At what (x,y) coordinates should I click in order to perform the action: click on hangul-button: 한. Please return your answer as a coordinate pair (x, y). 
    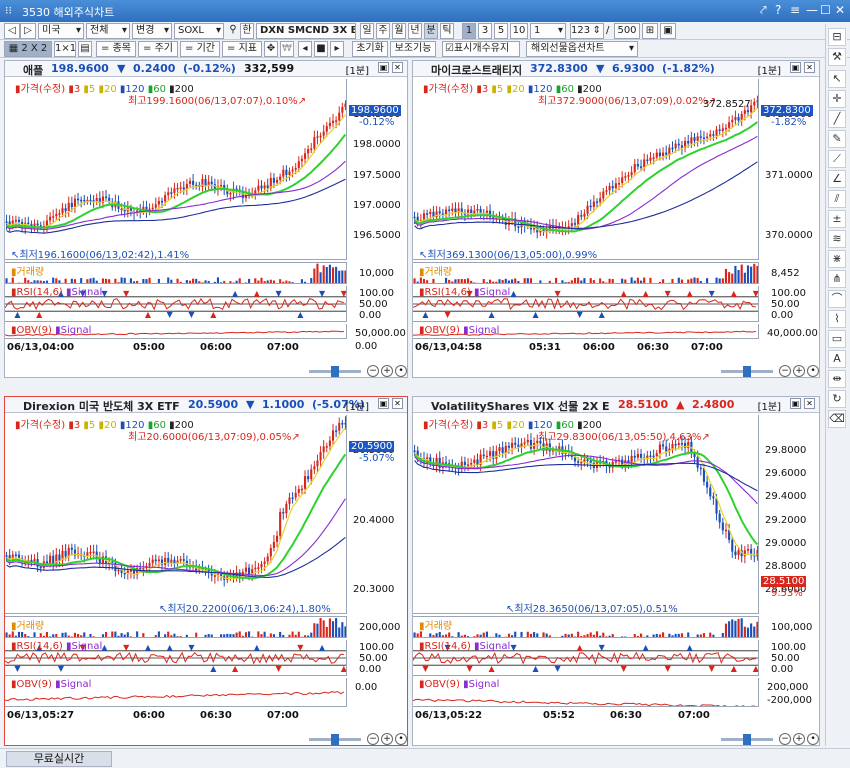
    Looking at the image, I should click on (247, 31).